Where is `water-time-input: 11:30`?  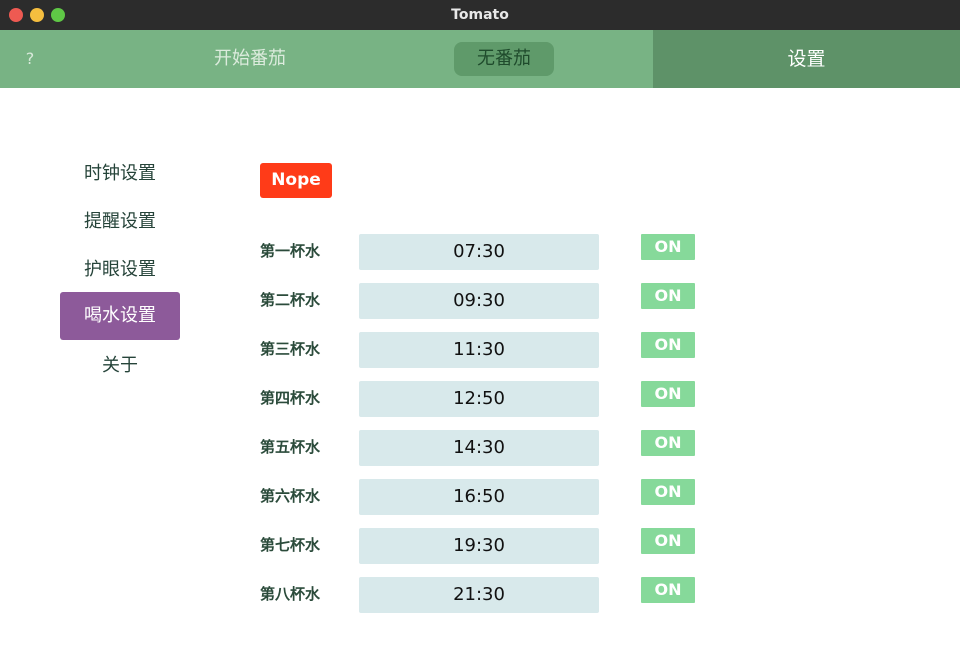
water-time-input: 11:30 is located at coordinates (479, 350).